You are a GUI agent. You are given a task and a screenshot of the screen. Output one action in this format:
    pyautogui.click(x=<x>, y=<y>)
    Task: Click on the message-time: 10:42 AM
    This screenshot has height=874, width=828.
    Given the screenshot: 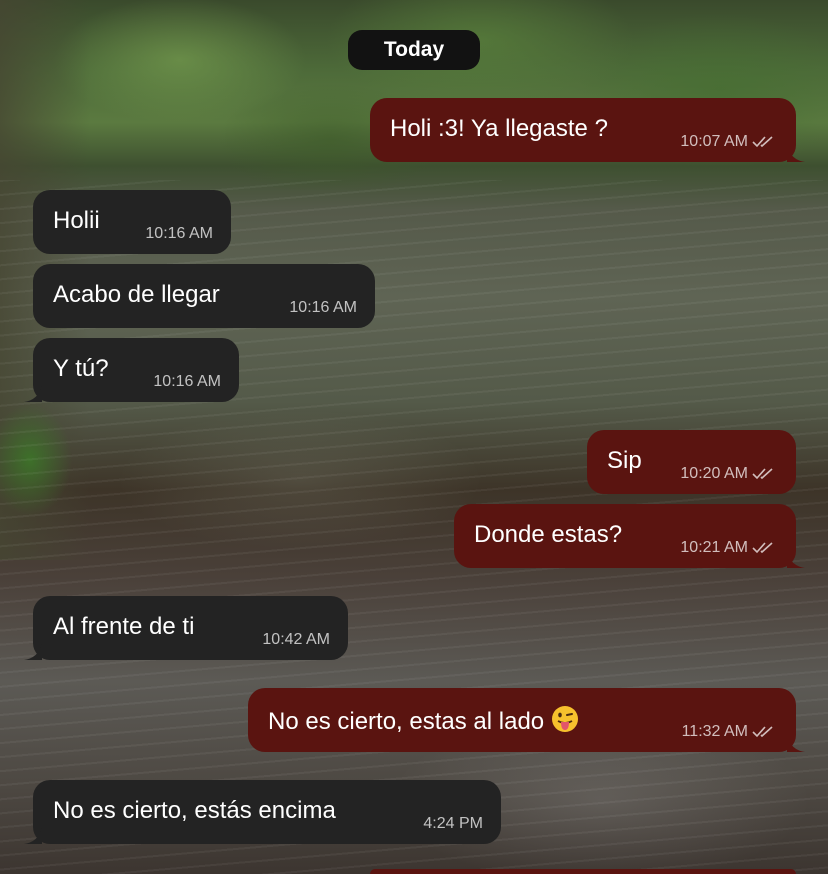 What is the action you would take?
    pyautogui.click(x=296, y=639)
    